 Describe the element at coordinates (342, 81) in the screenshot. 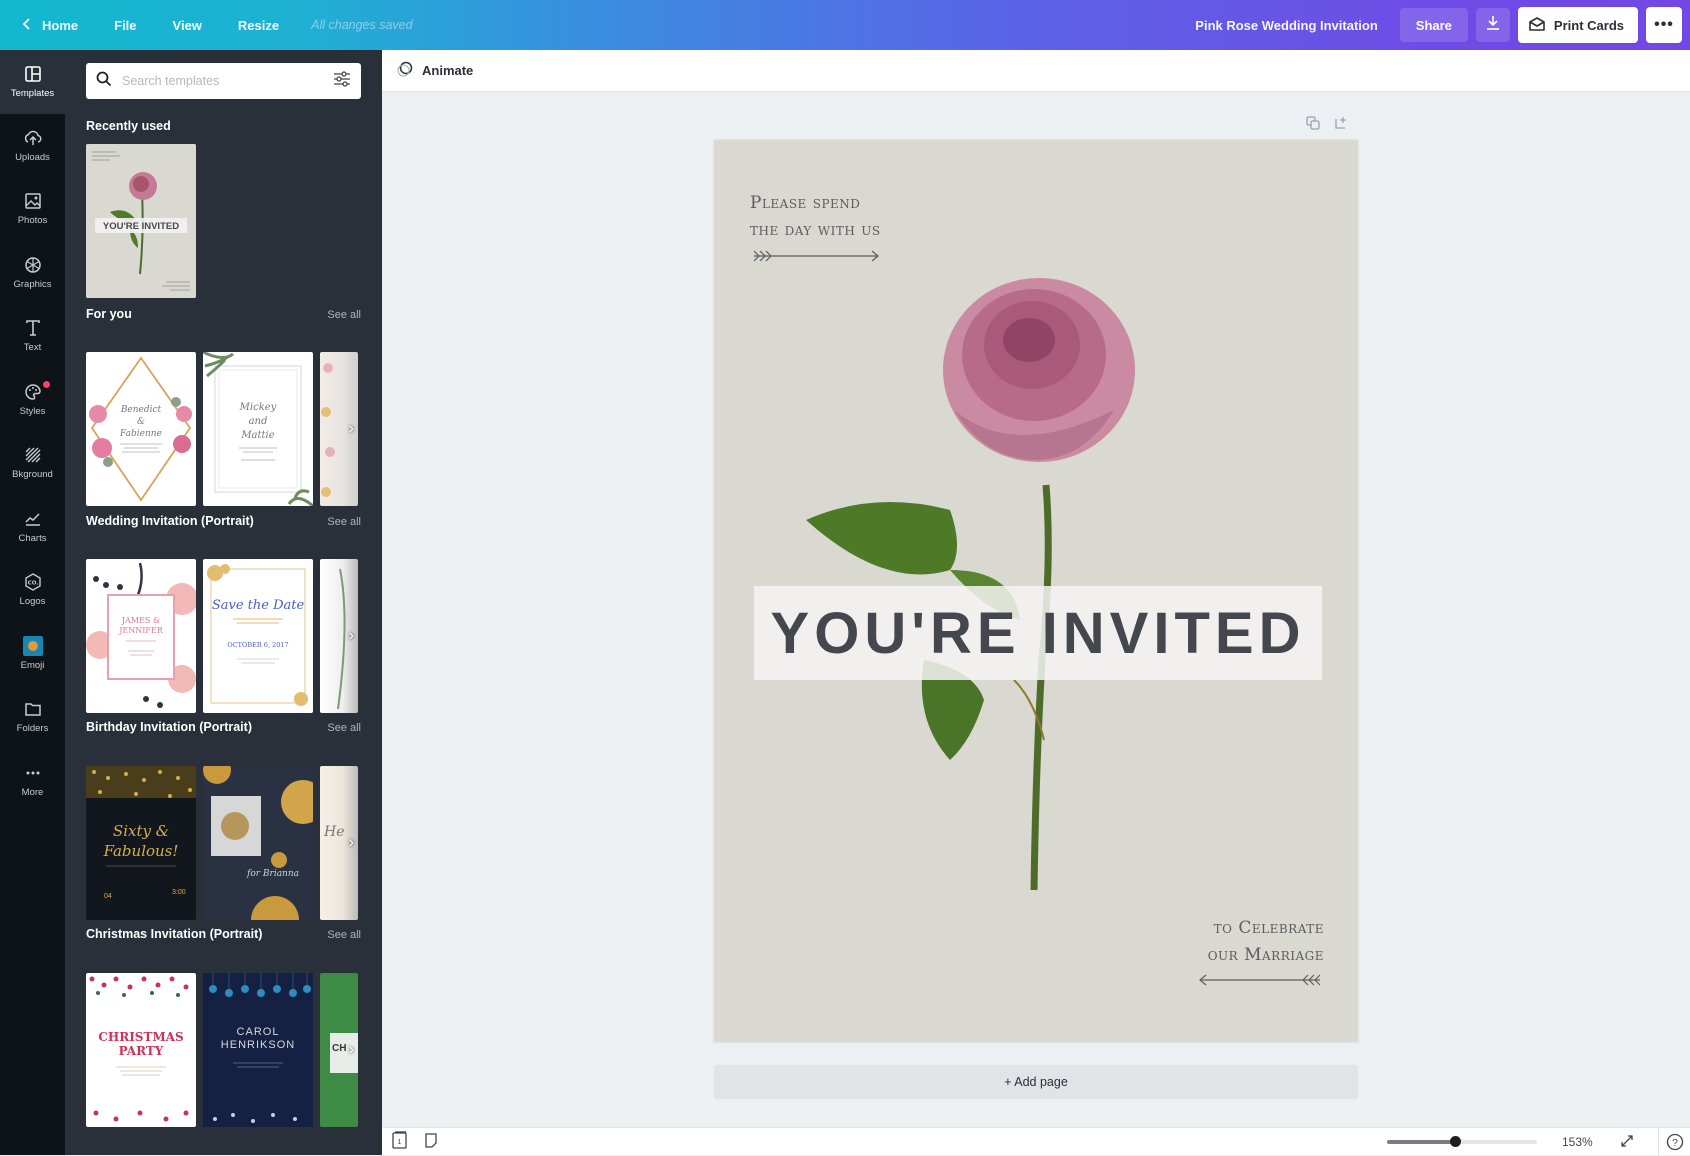

I see `filter-sliders-icon` at that location.